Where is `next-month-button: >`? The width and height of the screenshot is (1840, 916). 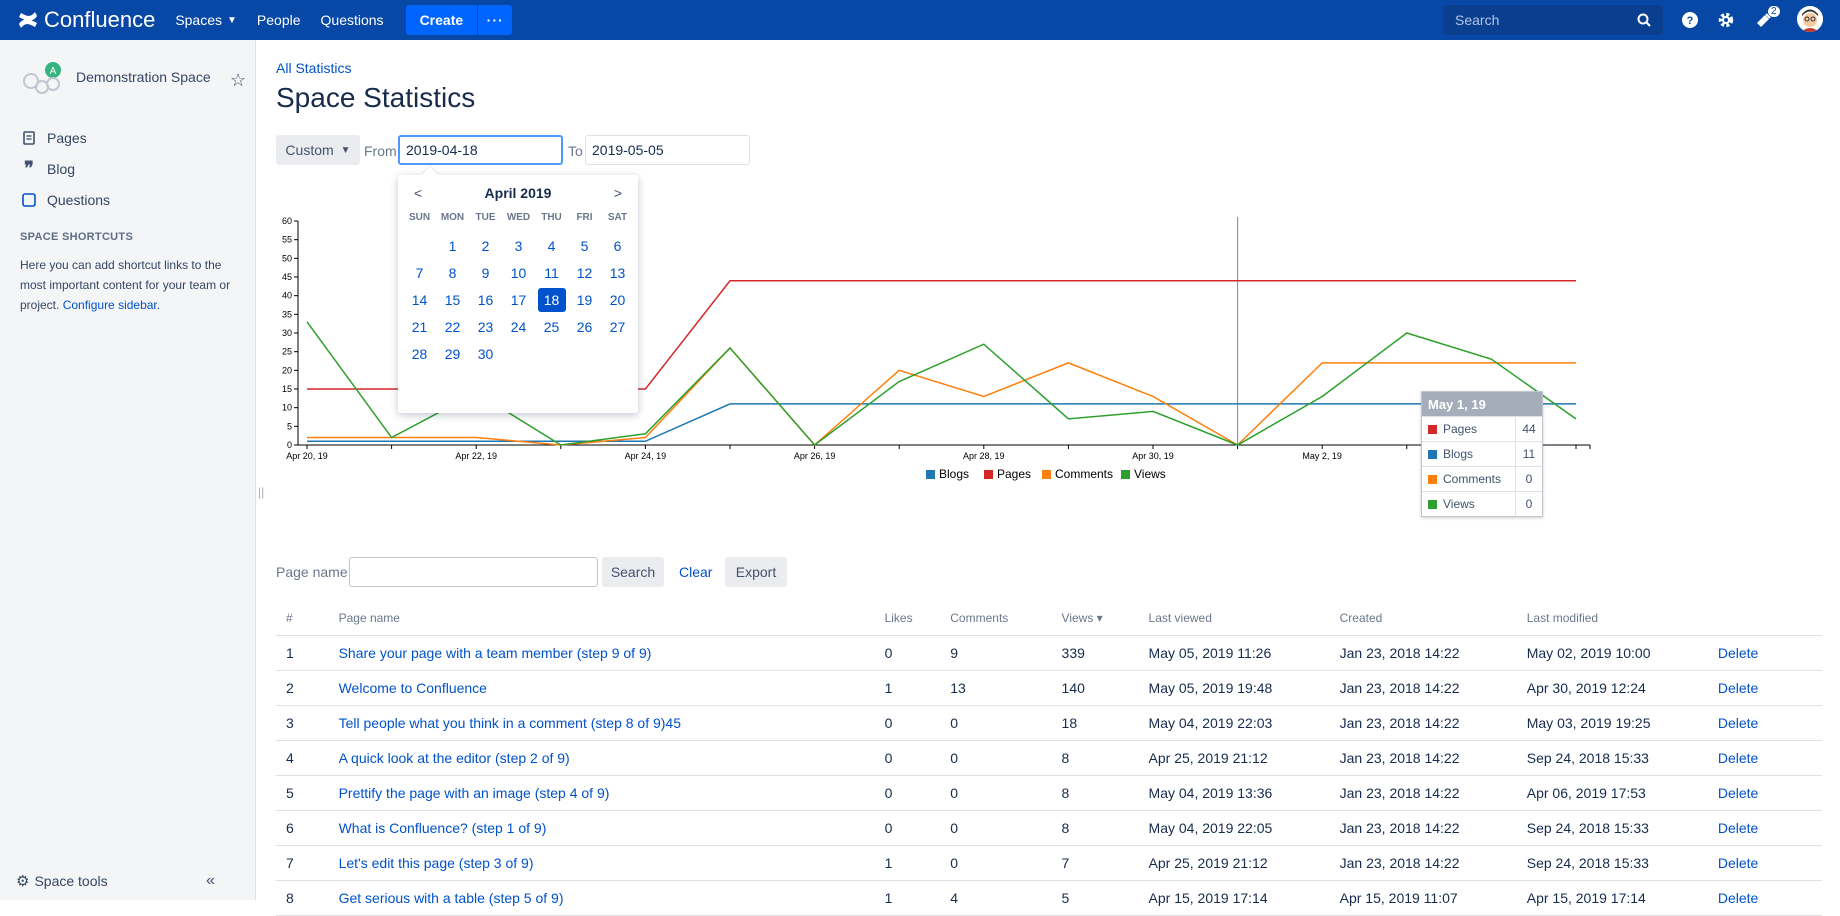 next-month-button: > is located at coordinates (618, 193).